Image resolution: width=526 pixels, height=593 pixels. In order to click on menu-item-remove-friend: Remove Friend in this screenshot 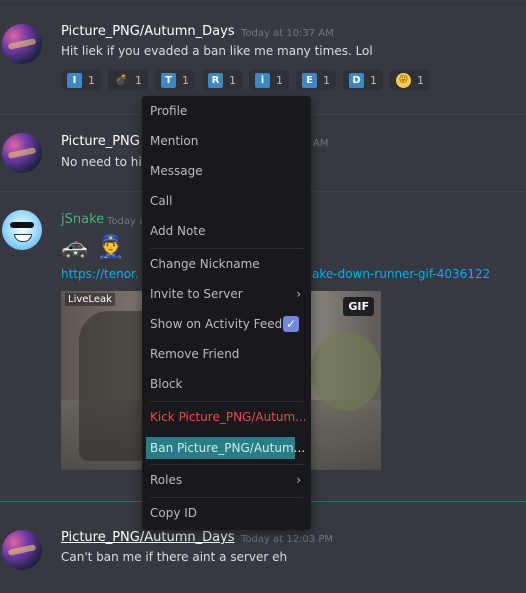, I will do `click(226, 354)`.